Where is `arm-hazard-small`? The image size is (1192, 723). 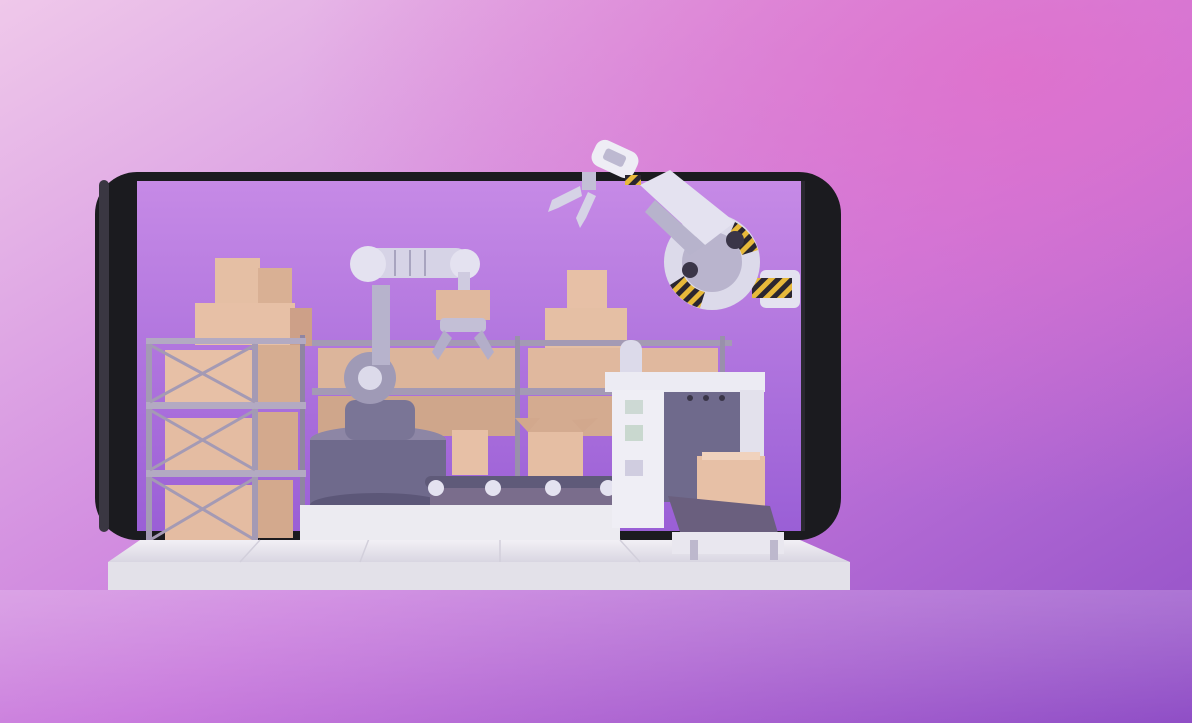
arm-hazard-small is located at coordinates (633, 180).